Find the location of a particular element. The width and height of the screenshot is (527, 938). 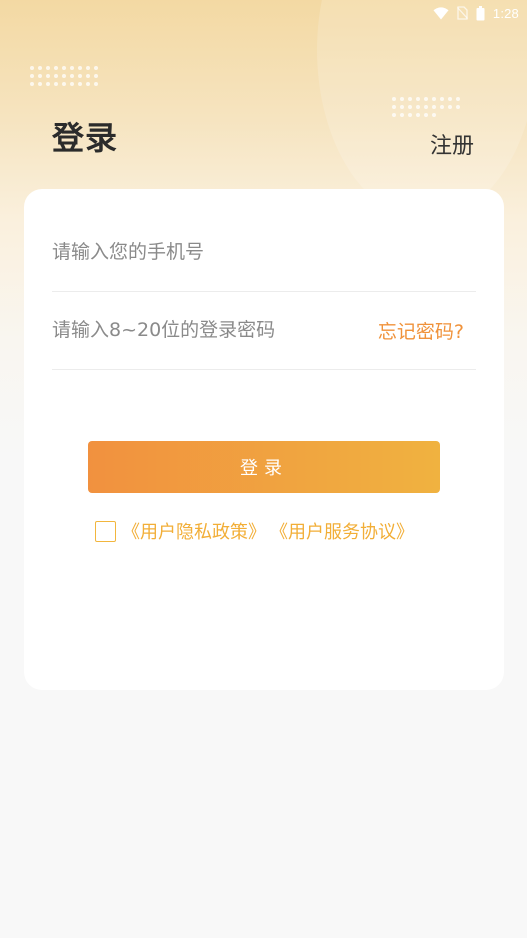

no-sim-icon is located at coordinates (462, 13).